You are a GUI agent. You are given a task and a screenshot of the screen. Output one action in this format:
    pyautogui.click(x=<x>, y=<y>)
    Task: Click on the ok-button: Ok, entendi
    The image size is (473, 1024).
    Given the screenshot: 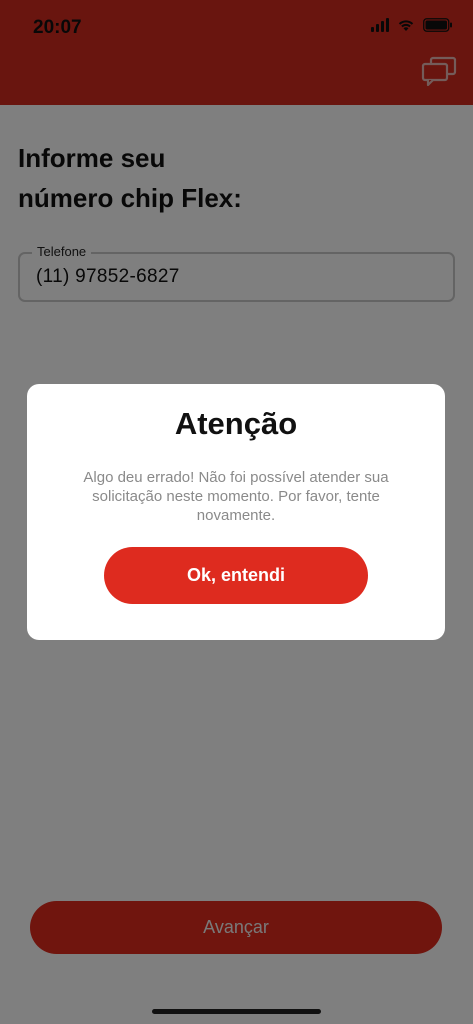 What is the action you would take?
    pyautogui.click(x=236, y=575)
    